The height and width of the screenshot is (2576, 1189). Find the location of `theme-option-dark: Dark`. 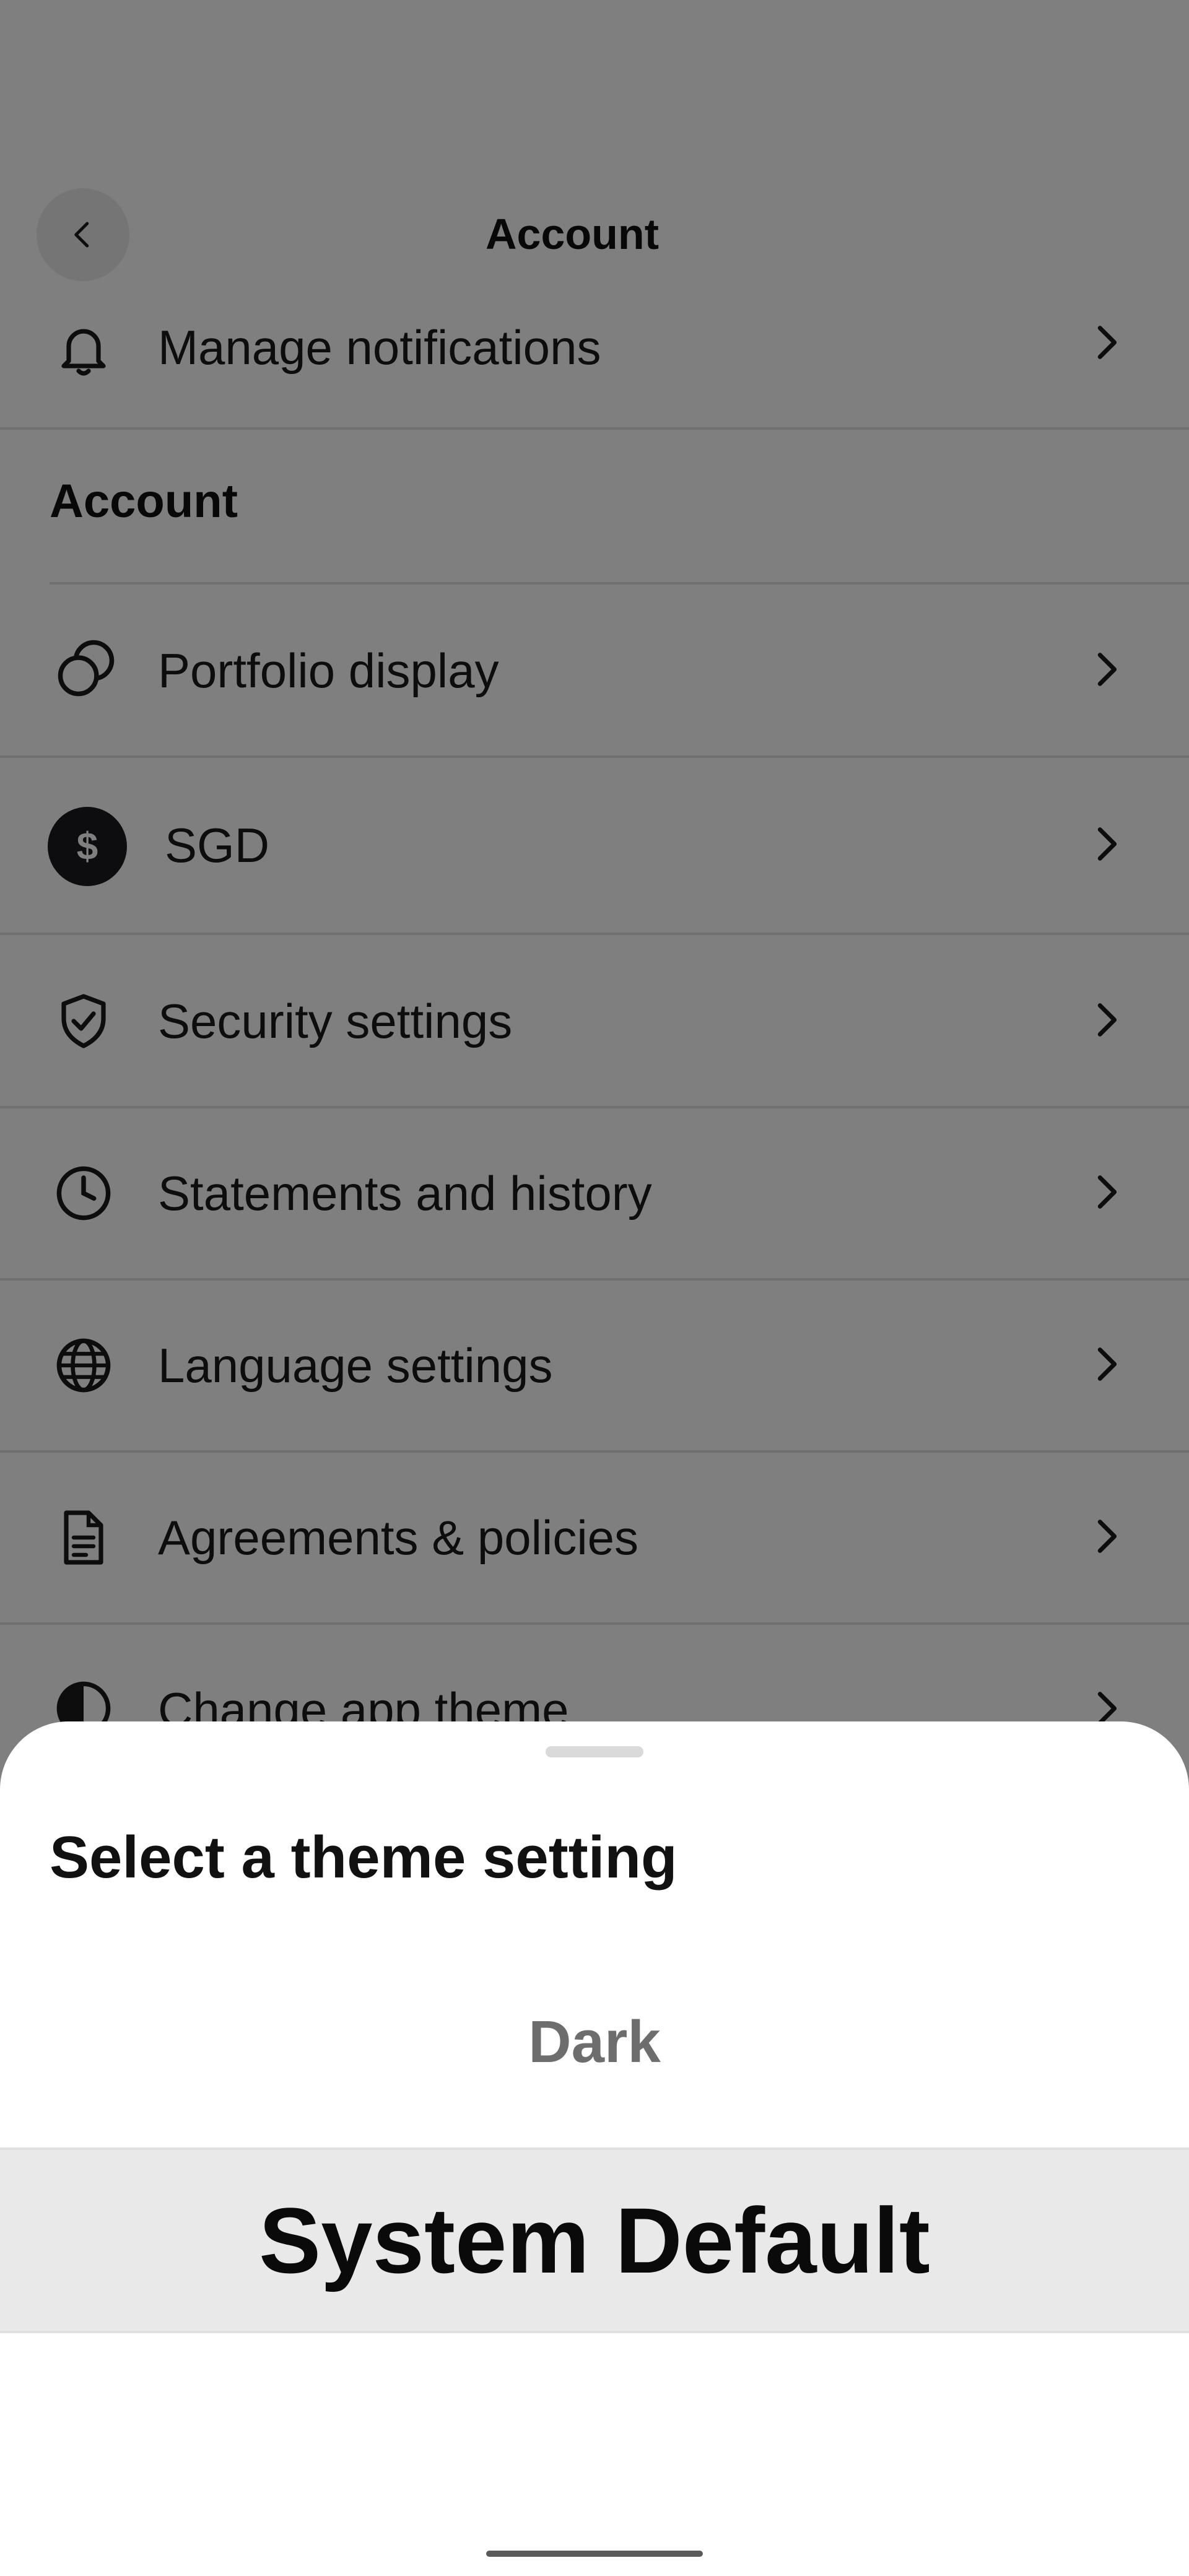

theme-option-dark: Dark is located at coordinates (594, 2042).